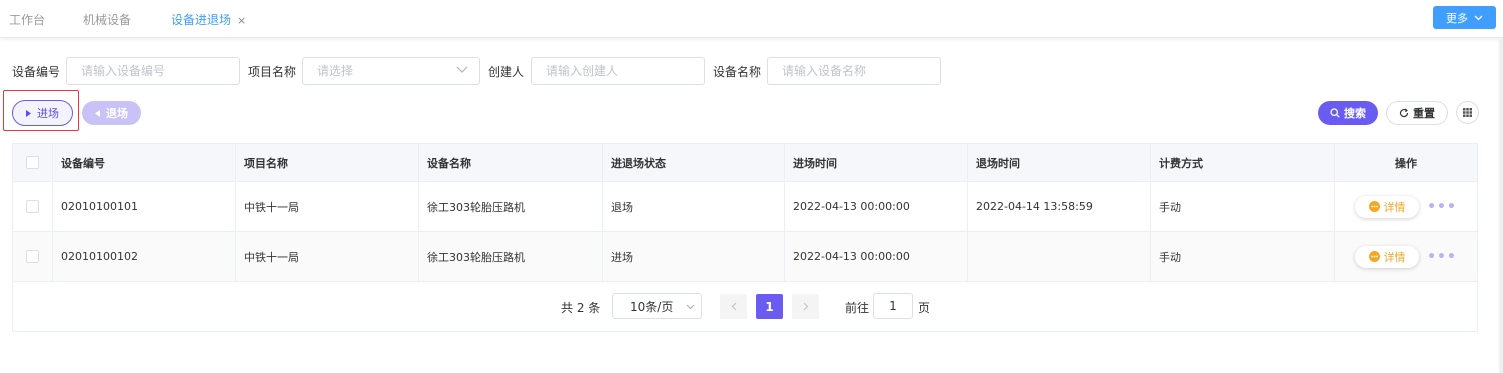 This screenshot has width=1503, height=373. What do you see at coordinates (751, 19) in the screenshot?
I see `tab-bar: 工作台 机械设备 设备进退场 × 更多` at bounding box center [751, 19].